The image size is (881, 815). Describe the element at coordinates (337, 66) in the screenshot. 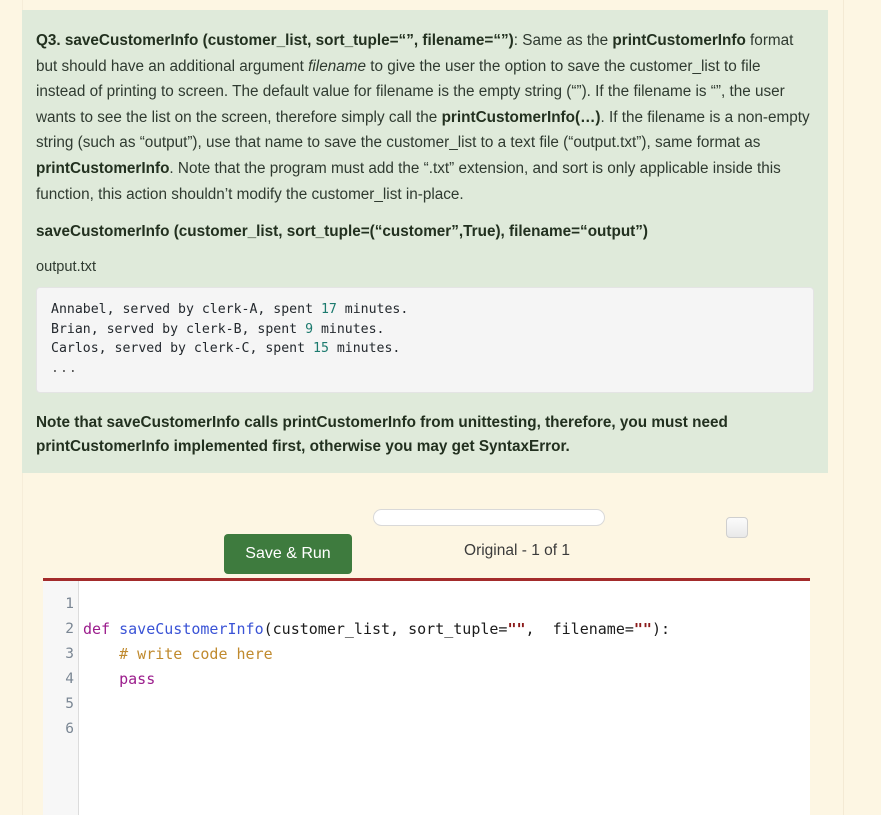

I see `question-text-segment: filename` at that location.